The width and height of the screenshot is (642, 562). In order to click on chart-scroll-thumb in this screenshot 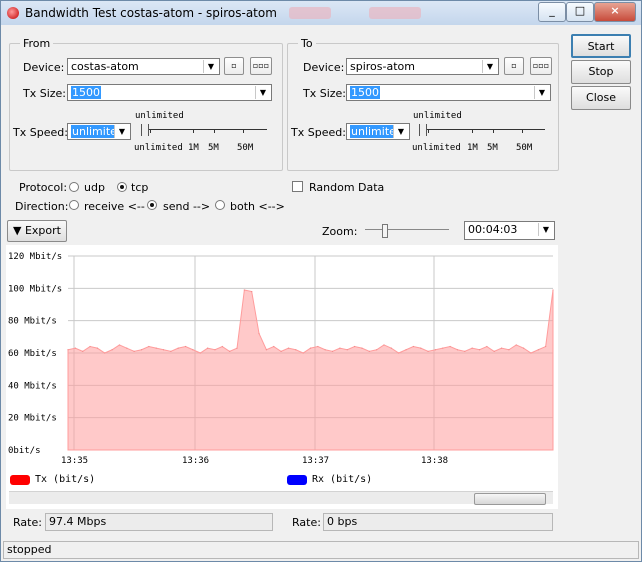, I will do `click(510, 499)`.